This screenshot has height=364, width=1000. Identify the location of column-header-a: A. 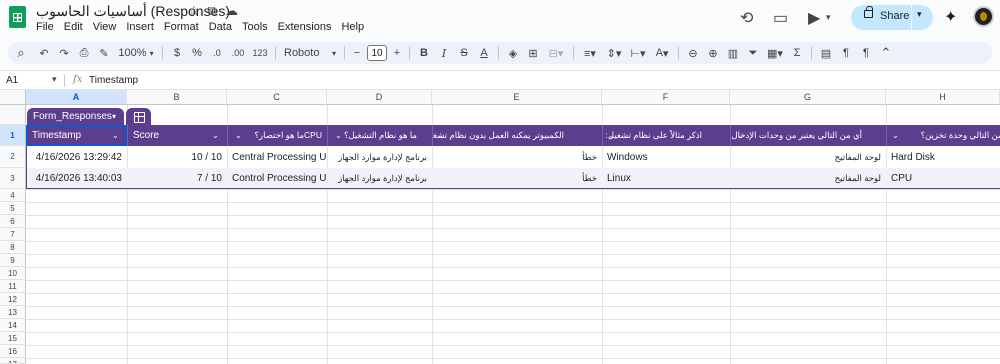
(76, 97).